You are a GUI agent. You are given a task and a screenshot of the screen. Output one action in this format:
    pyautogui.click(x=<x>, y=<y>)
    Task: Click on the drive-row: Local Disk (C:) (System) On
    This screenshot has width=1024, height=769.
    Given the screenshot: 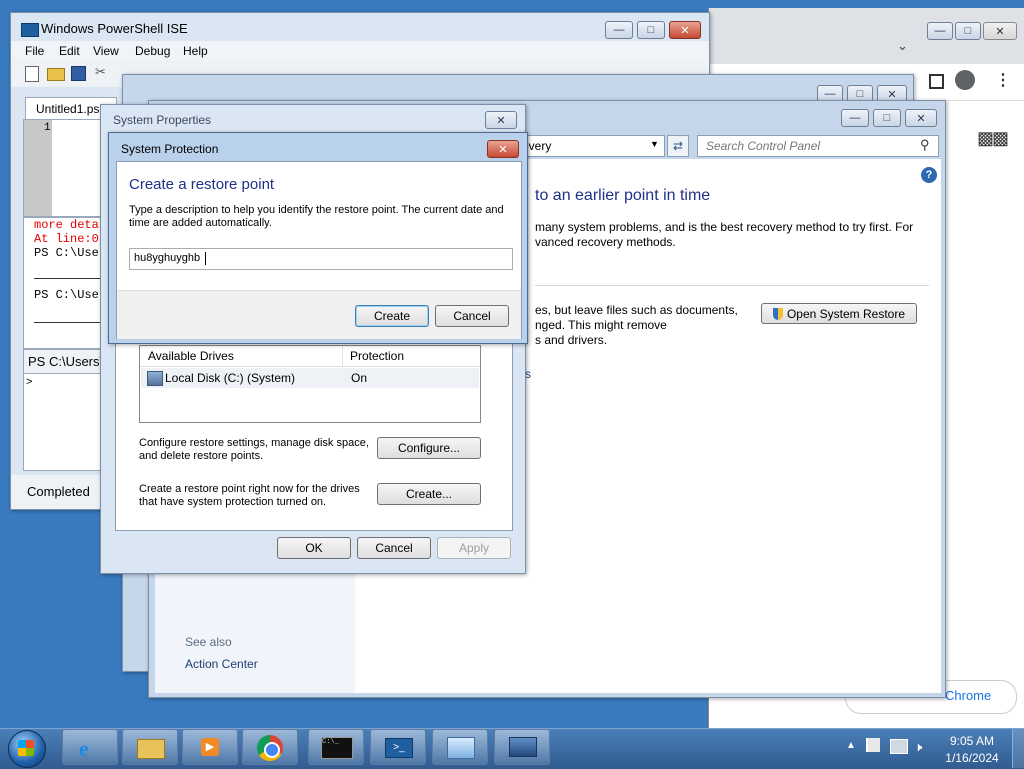 What is the action you would take?
    pyautogui.click(x=310, y=378)
    